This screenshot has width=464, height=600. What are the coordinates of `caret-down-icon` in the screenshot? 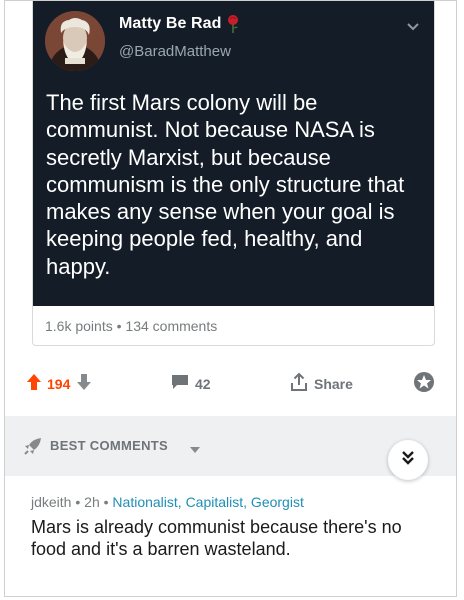 It's located at (195, 450).